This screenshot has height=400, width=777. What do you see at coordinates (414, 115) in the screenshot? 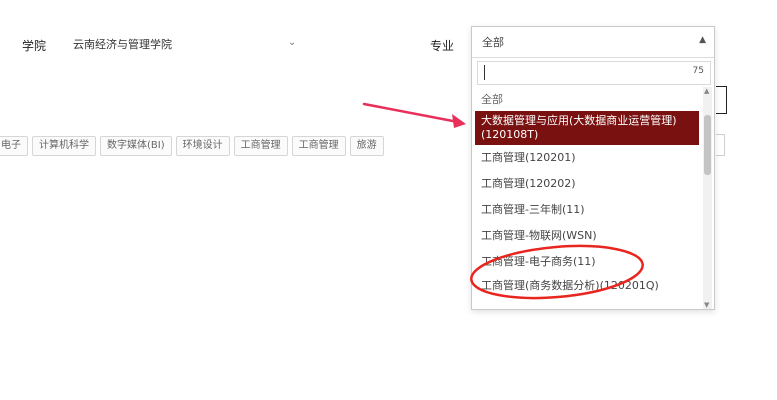
I see `red-arrow-annotation` at bounding box center [414, 115].